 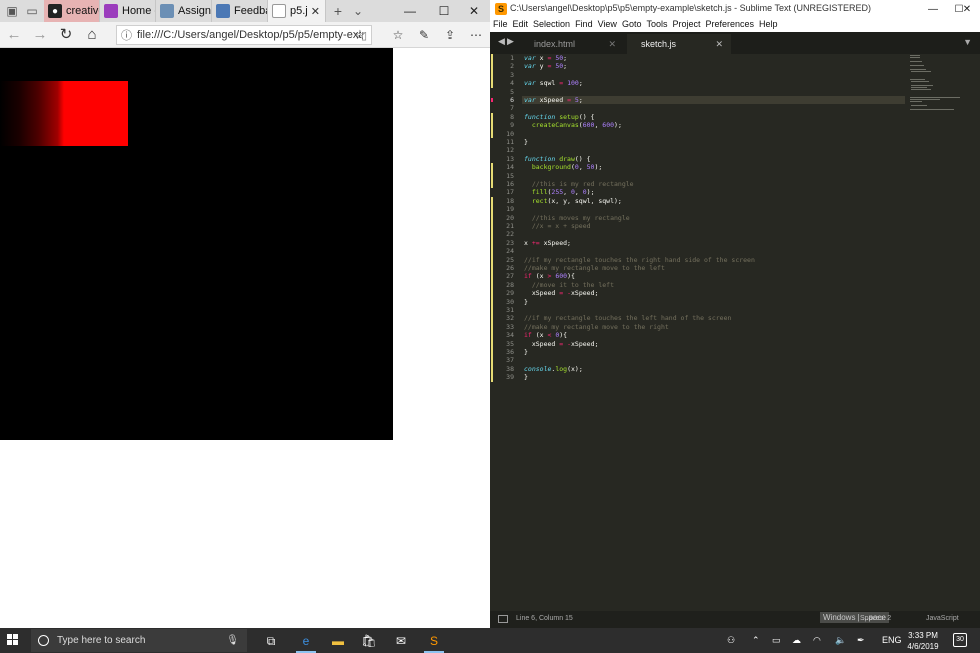 I want to click on favorite-star-icon: ☆, so click(x=360, y=35).